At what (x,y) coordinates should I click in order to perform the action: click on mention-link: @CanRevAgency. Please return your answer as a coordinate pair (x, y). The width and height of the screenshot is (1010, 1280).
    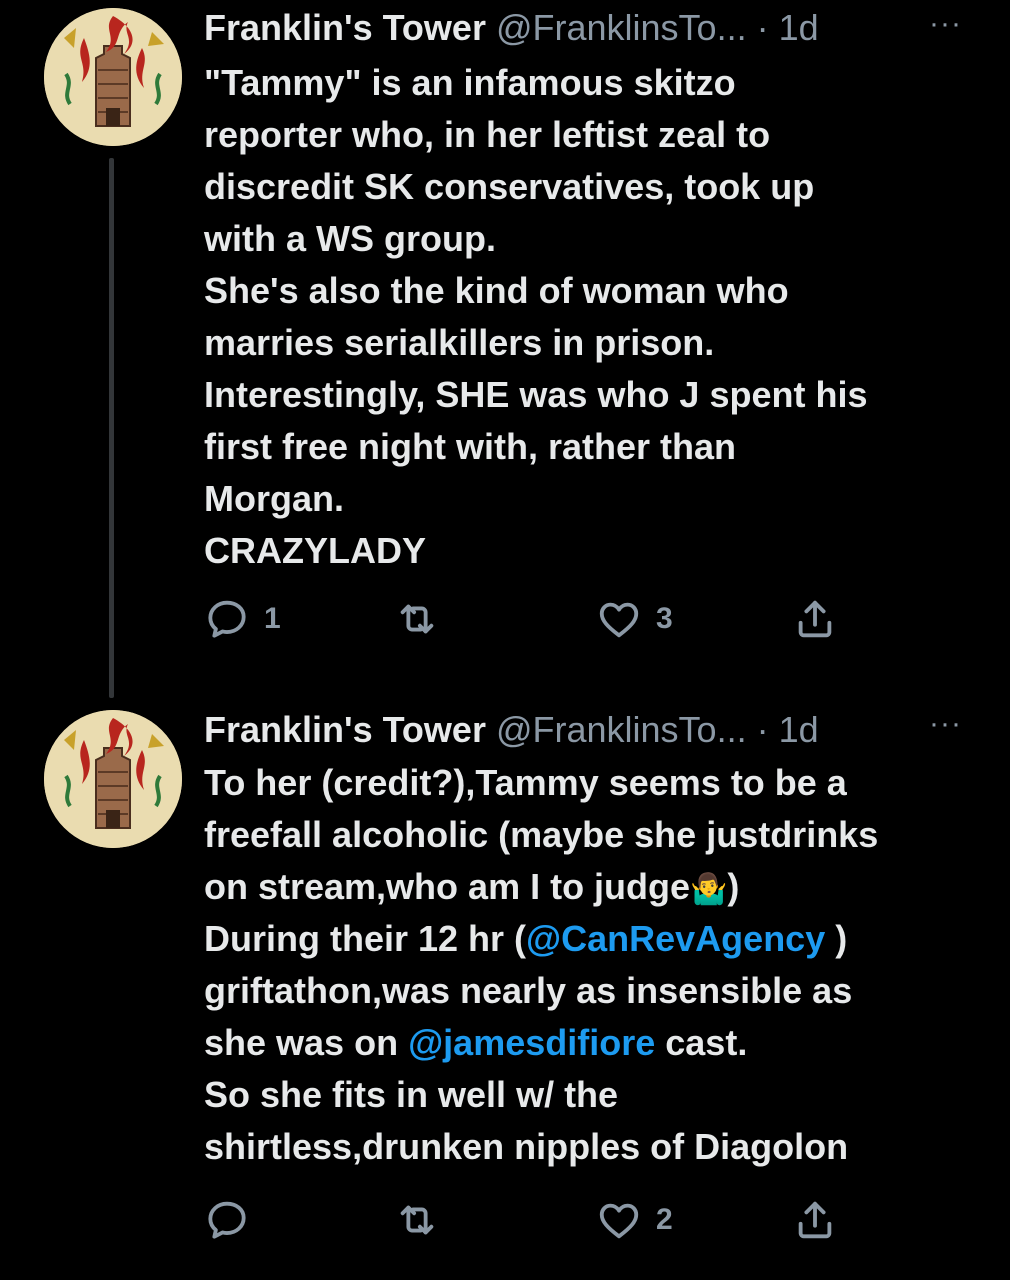
    Looking at the image, I should click on (675, 938).